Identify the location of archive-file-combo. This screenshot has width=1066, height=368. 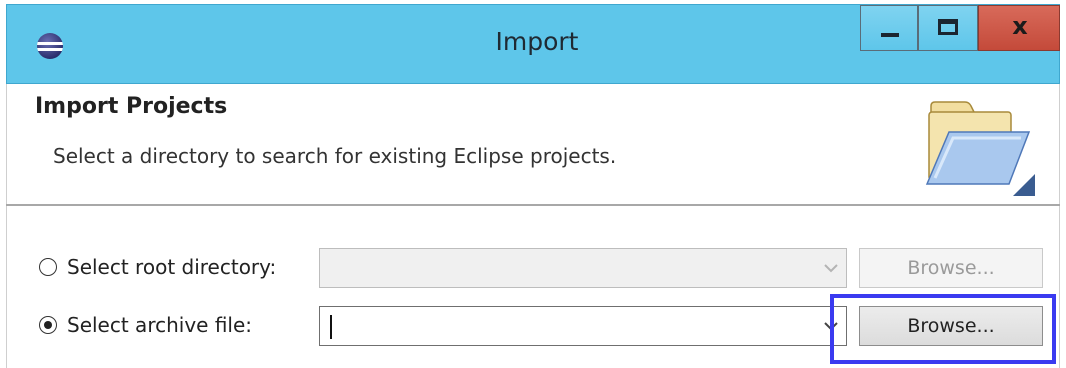
(583, 326).